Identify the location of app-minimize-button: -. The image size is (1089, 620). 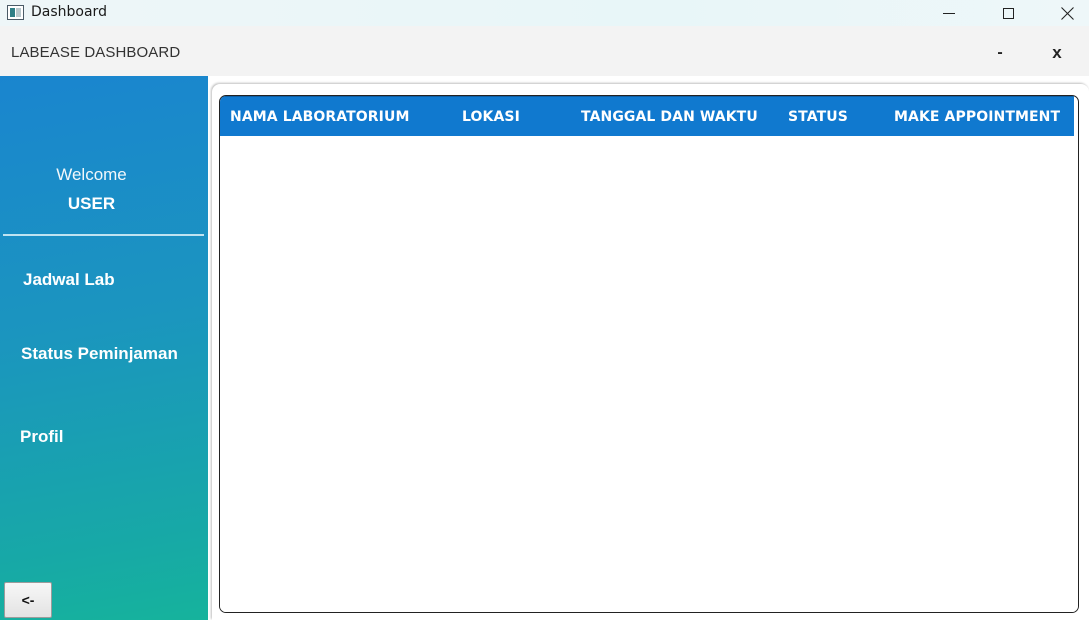
(1000, 53).